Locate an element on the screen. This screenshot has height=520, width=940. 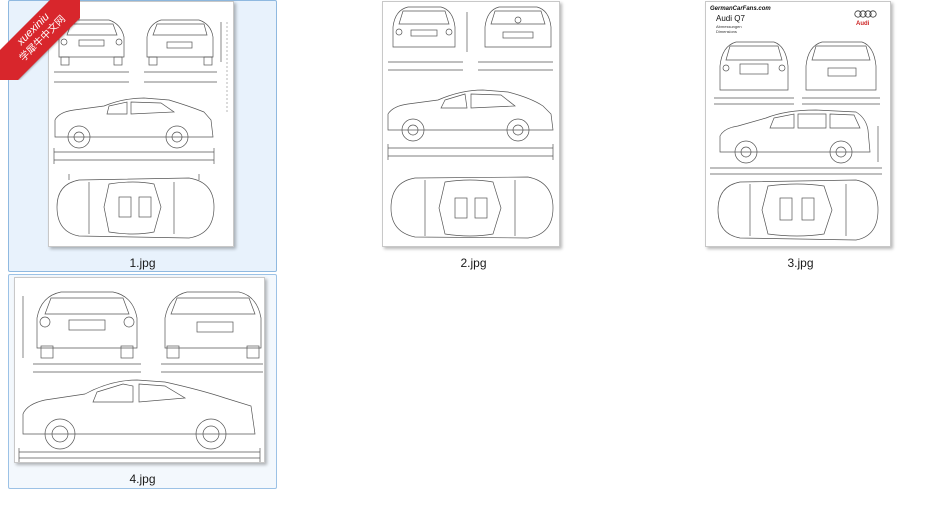
file-name-4: 4.jpg is located at coordinates (142, 479).